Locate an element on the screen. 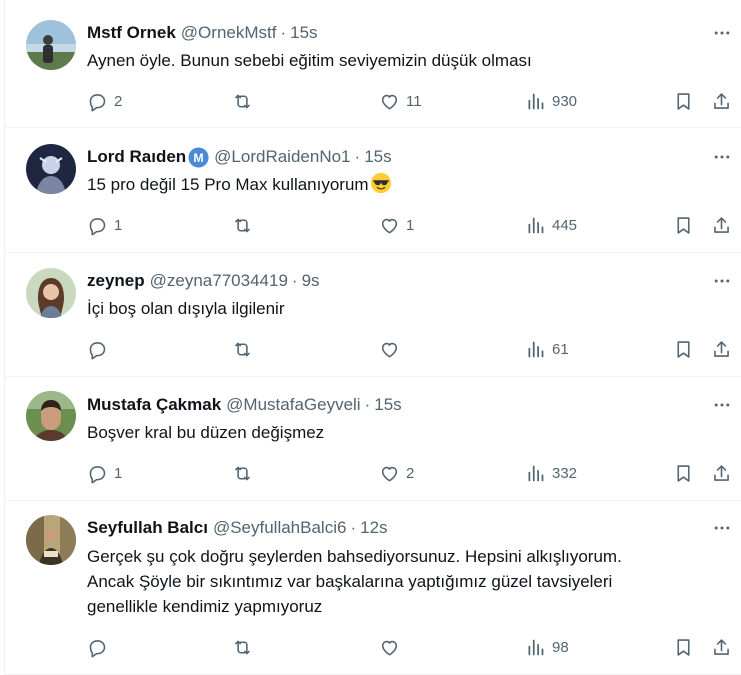  tweet-actions: 1 2 332 is located at coordinates (410, 473).